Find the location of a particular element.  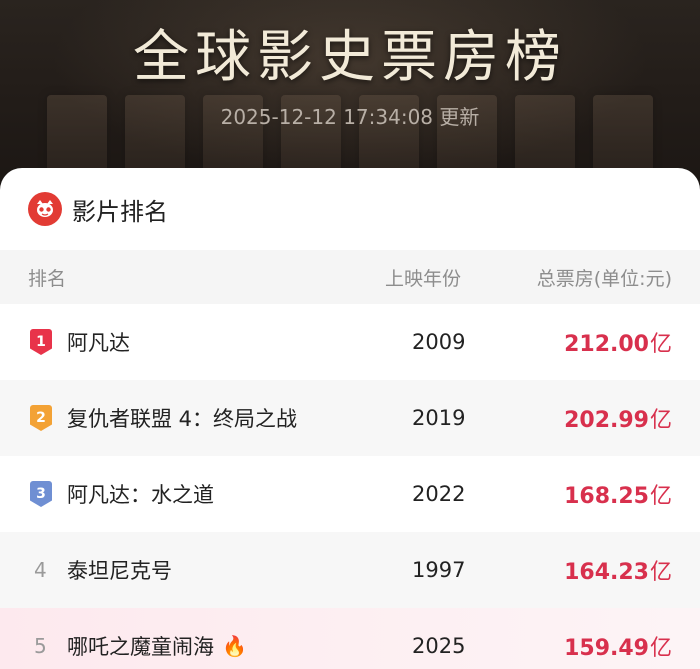

box-office-gross: 202.99亿 is located at coordinates (618, 420).